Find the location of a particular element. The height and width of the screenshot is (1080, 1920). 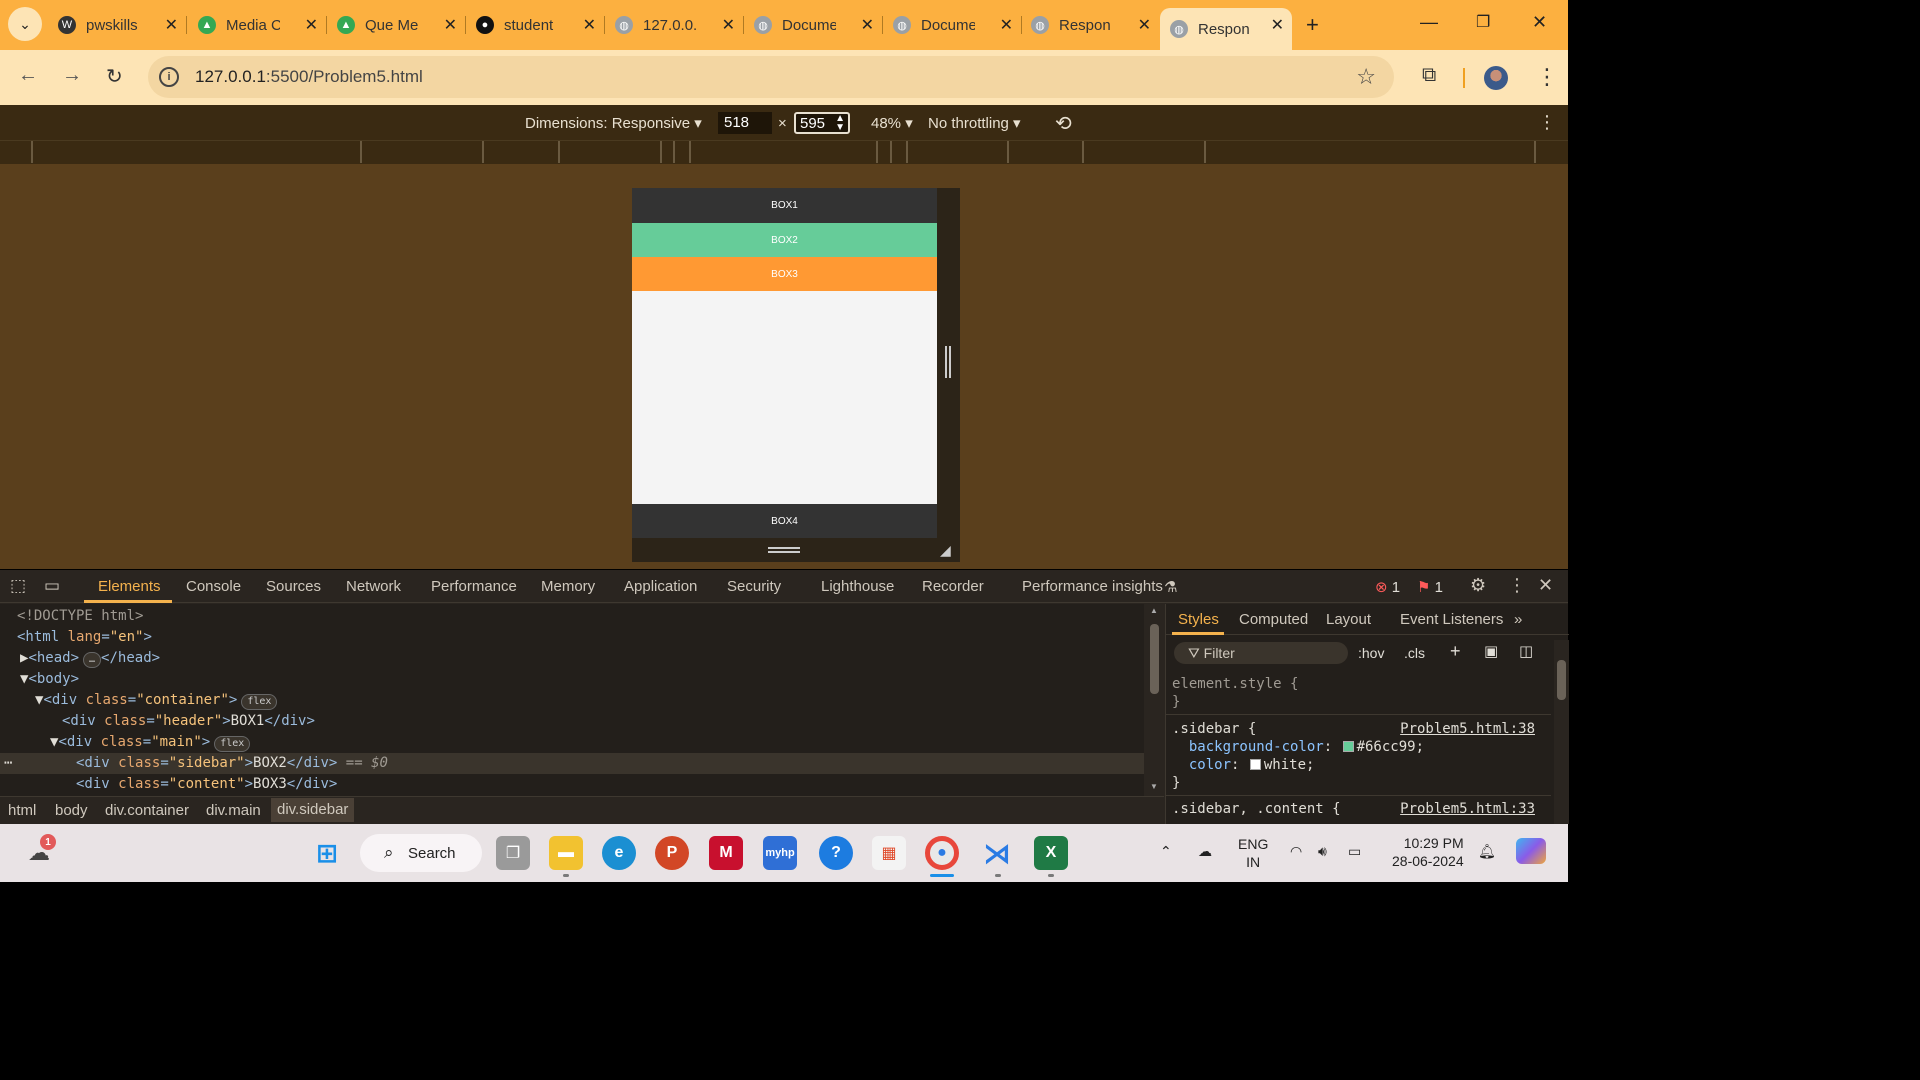

browser-tab: ◍ 127.0.0. ✕ is located at coordinates (674, 25).